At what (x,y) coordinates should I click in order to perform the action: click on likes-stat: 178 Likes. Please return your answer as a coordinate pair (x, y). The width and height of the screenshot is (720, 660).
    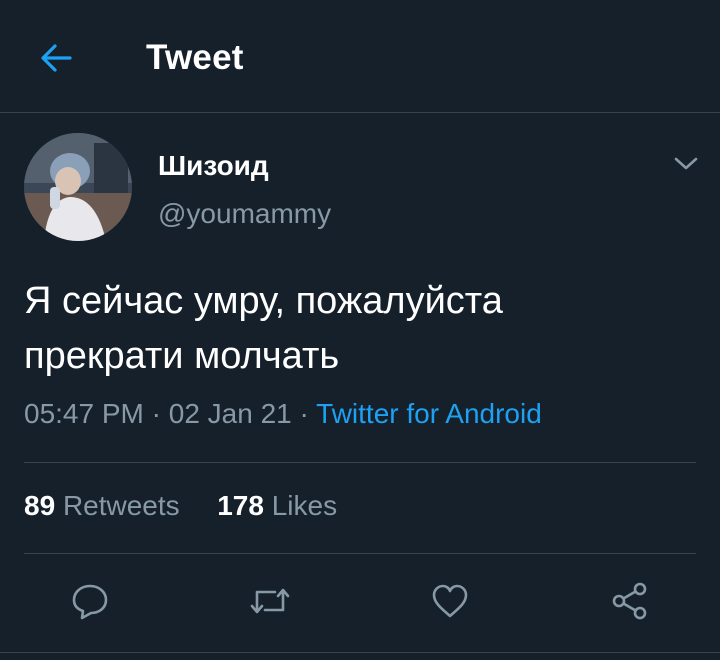
    Looking at the image, I should click on (277, 505).